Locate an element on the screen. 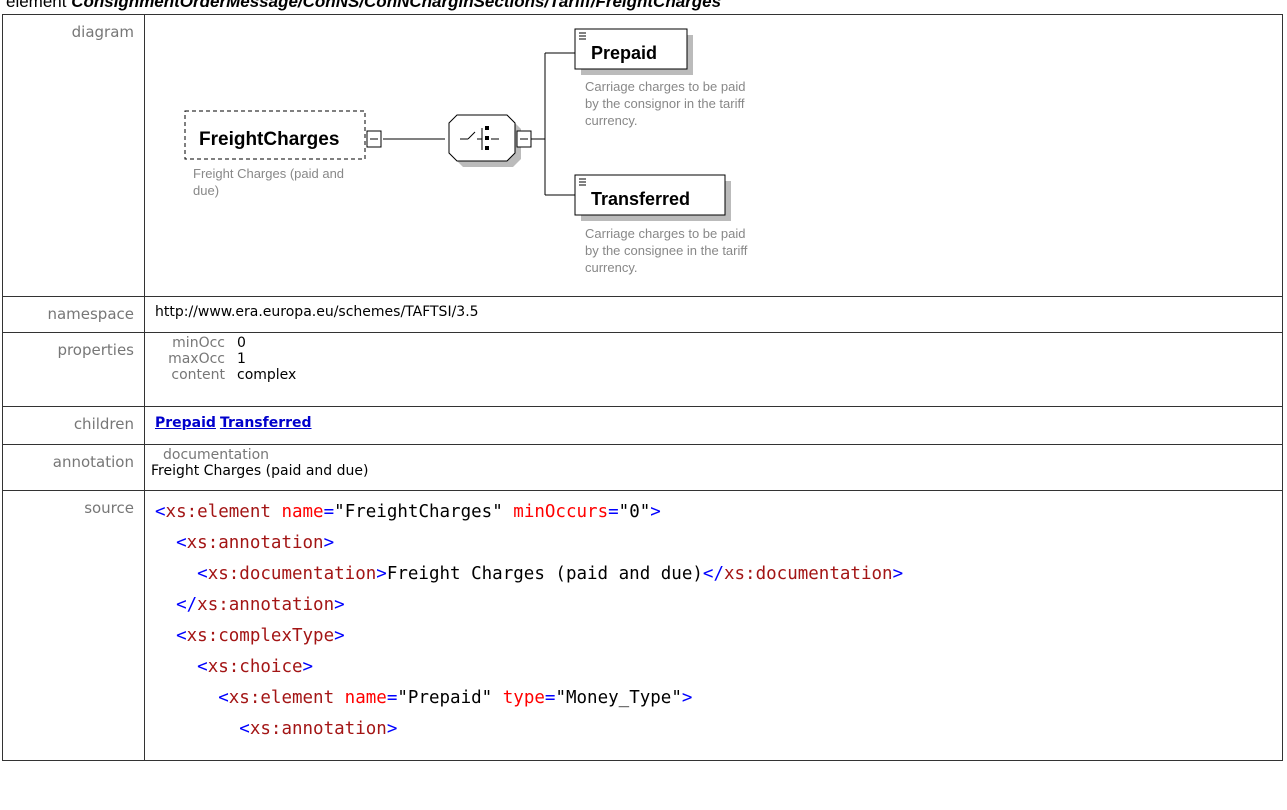 Image resolution: width=1287 pixels, height=810 pixels. property-key: minOcc is located at coordinates (198, 343).